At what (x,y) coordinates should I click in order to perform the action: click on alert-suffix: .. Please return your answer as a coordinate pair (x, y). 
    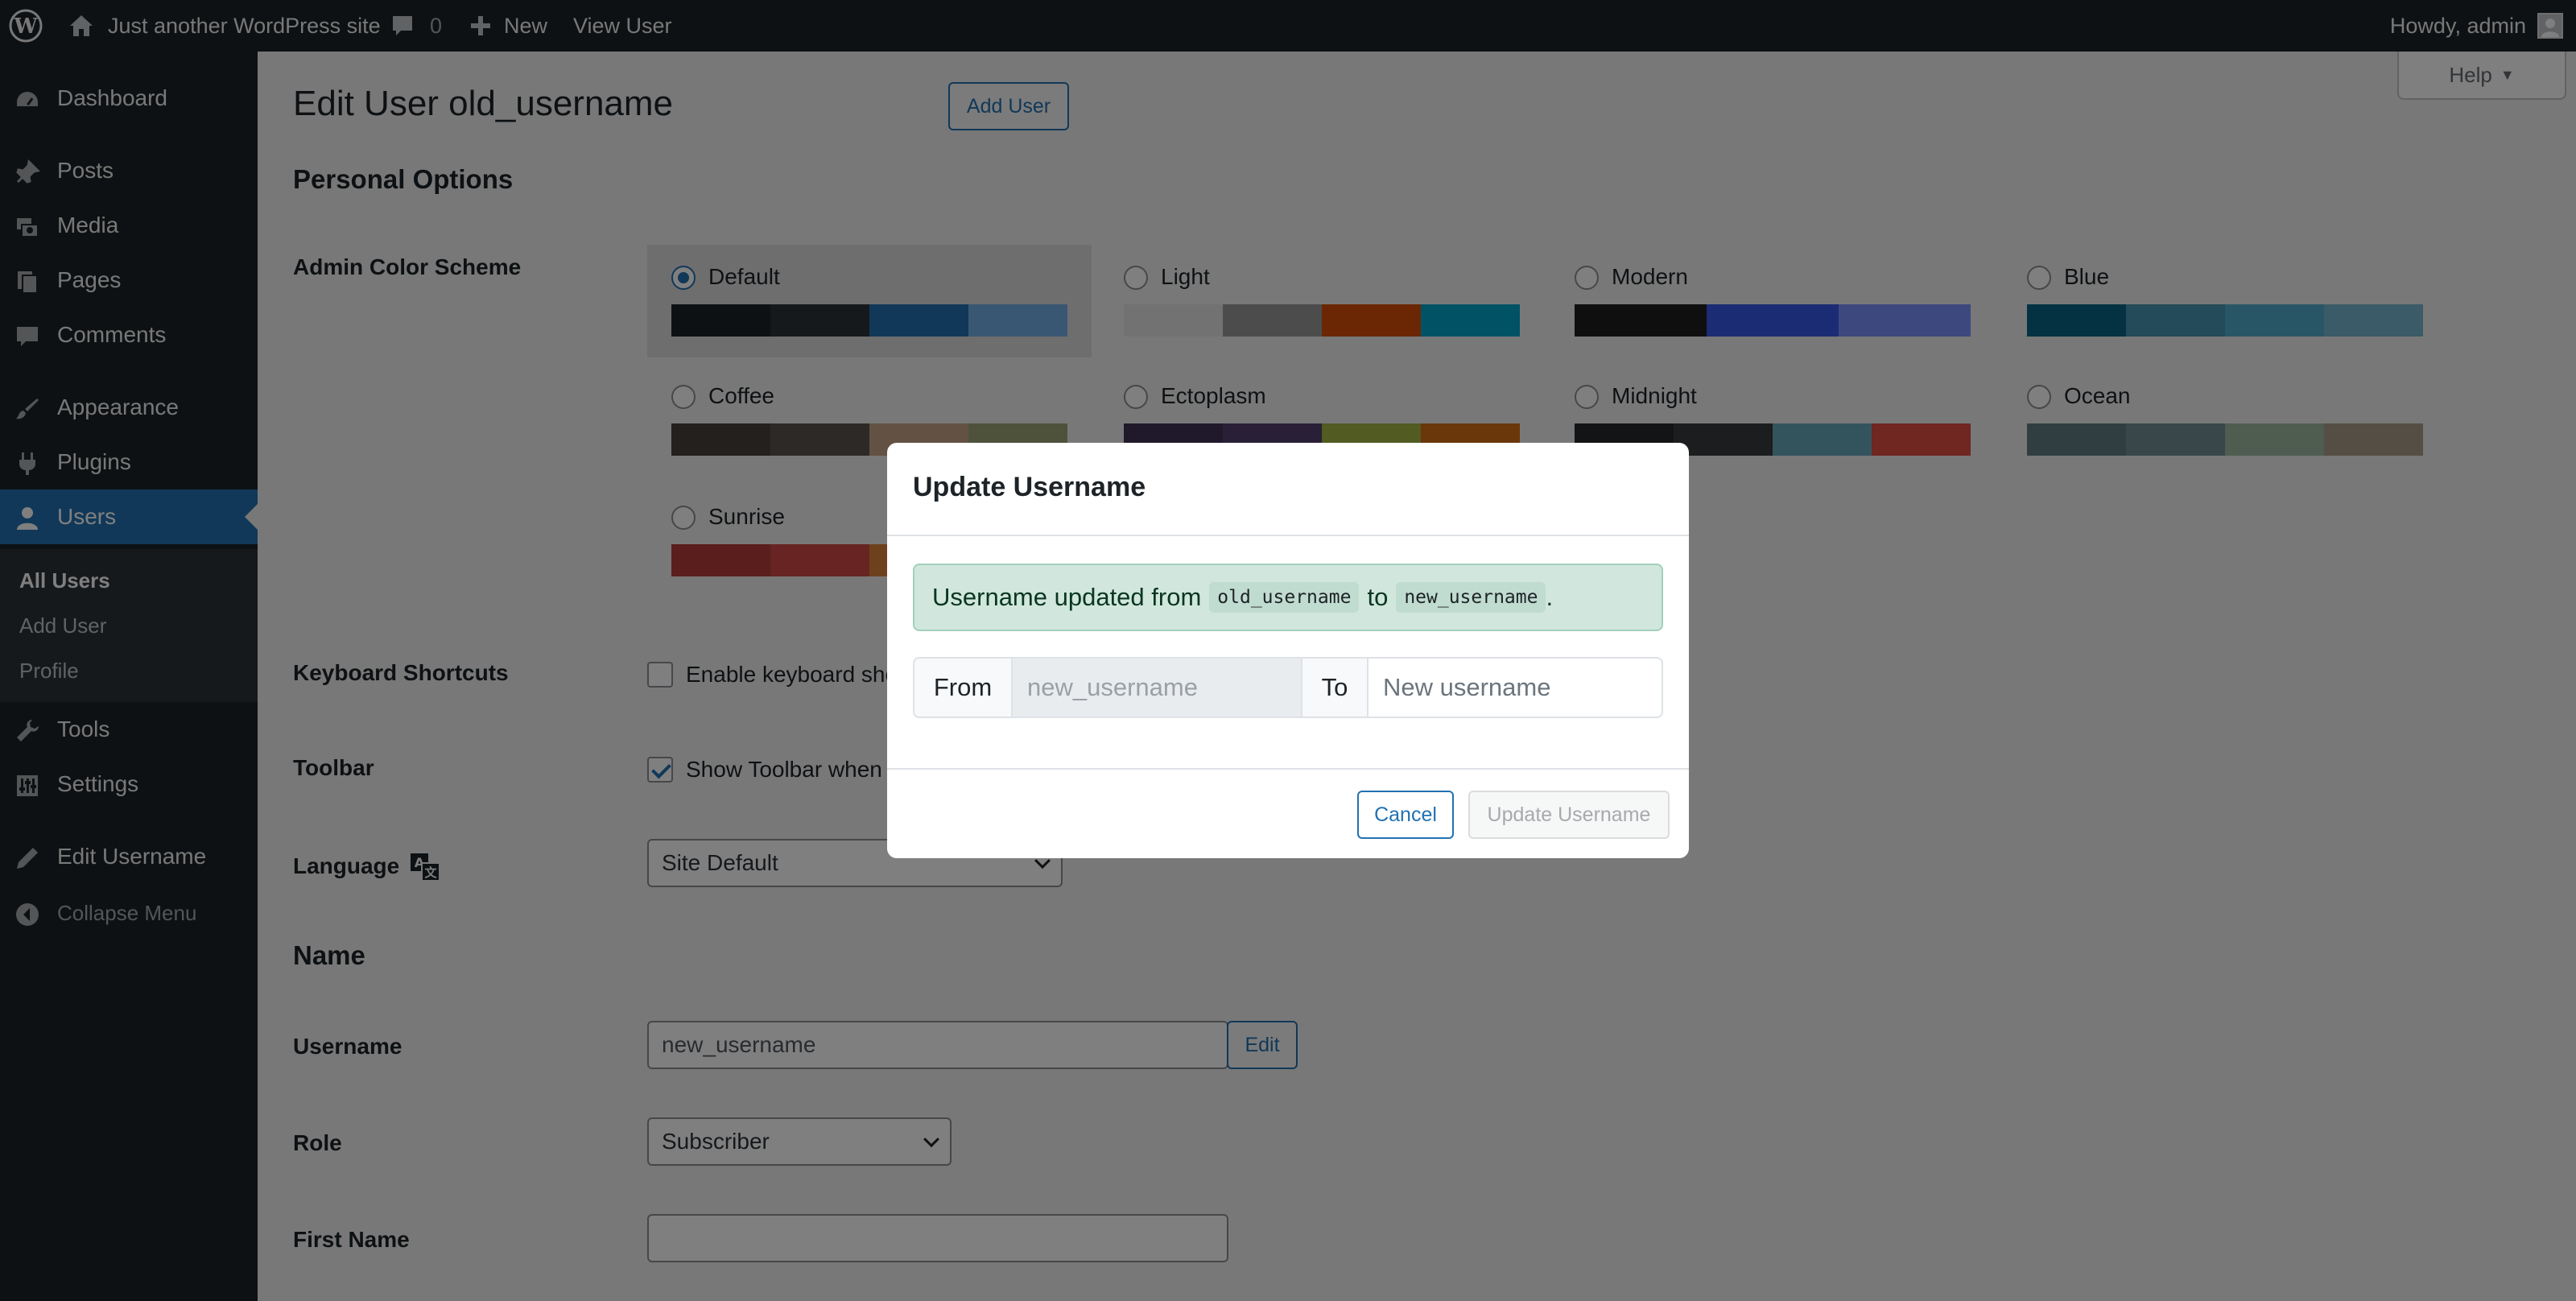
    Looking at the image, I should click on (1550, 597).